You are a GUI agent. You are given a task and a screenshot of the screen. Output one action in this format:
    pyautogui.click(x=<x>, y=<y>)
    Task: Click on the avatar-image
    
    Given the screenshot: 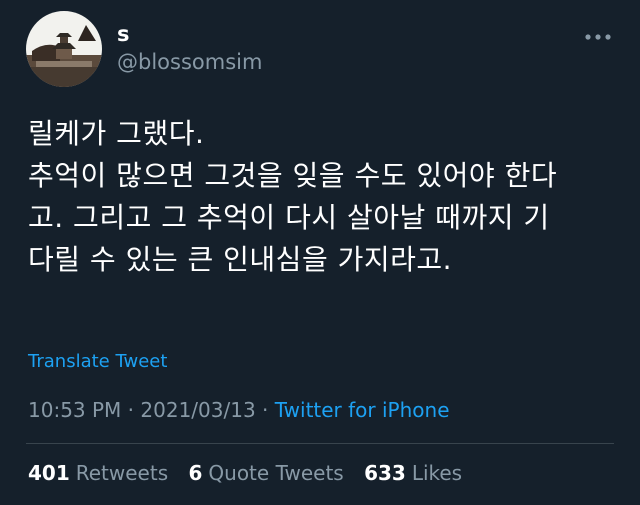 What is the action you would take?
    pyautogui.click(x=64, y=49)
    